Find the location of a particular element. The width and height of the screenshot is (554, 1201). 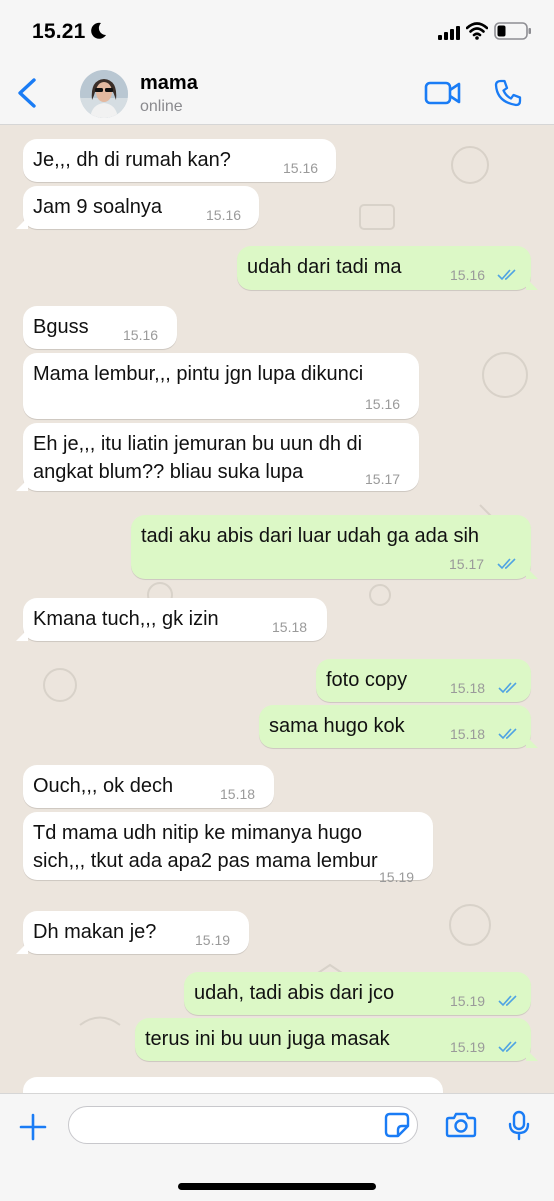

avatar is located at coordinates (104, 94).